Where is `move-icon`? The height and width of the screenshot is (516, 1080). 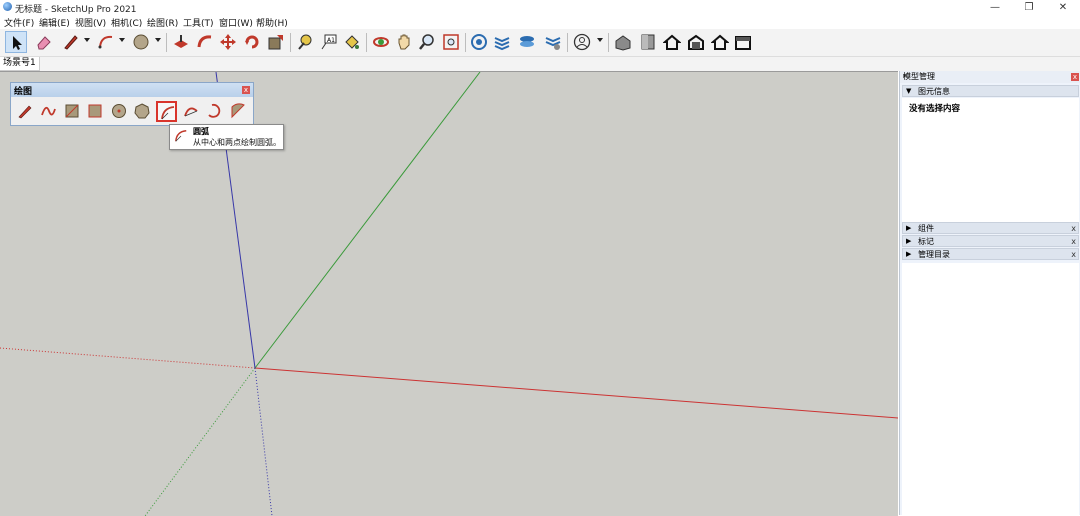
move-icon is located at coordinates (228, 42).